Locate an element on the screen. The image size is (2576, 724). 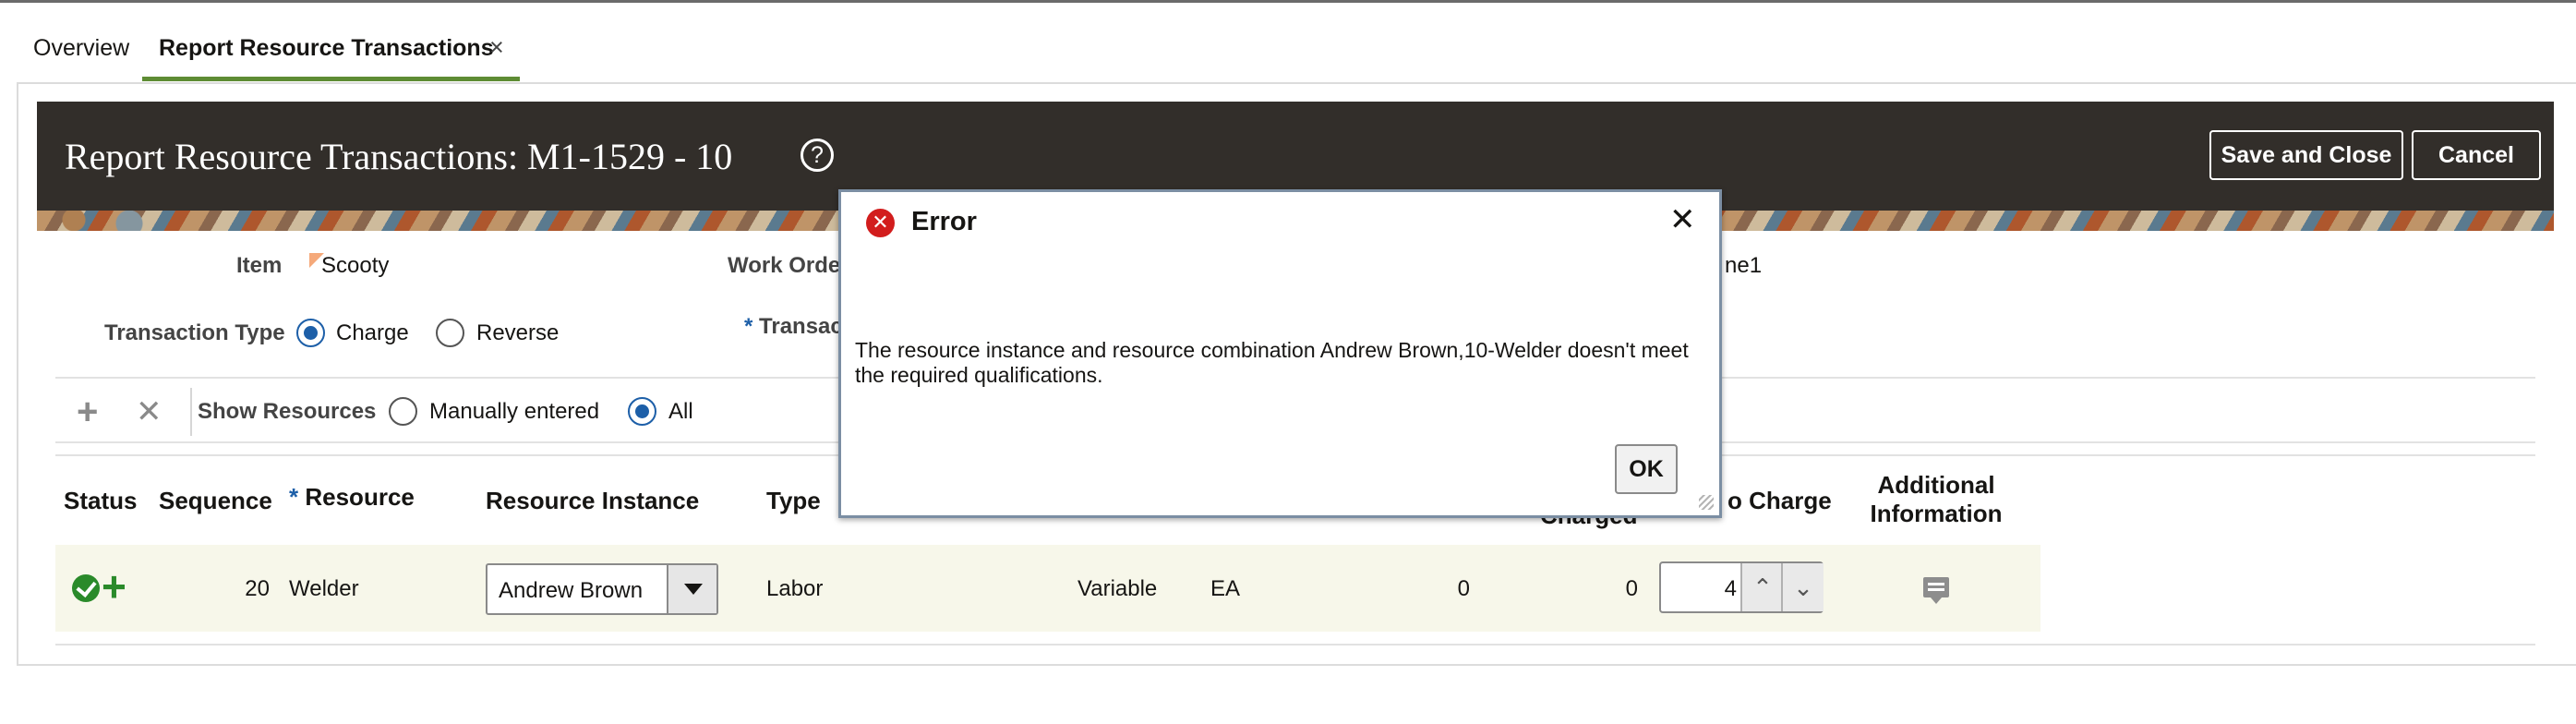
radio-charge is located at coordinates (310, 333).